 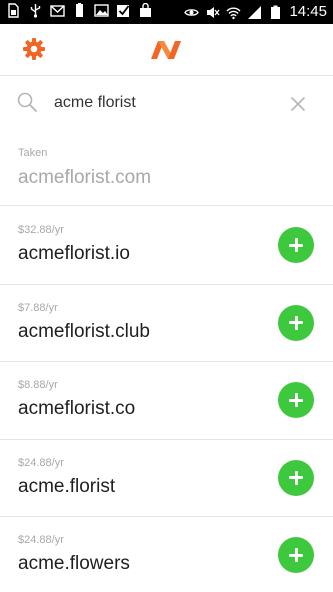 I want to click on battery-icon, so click(x=276, y=12).